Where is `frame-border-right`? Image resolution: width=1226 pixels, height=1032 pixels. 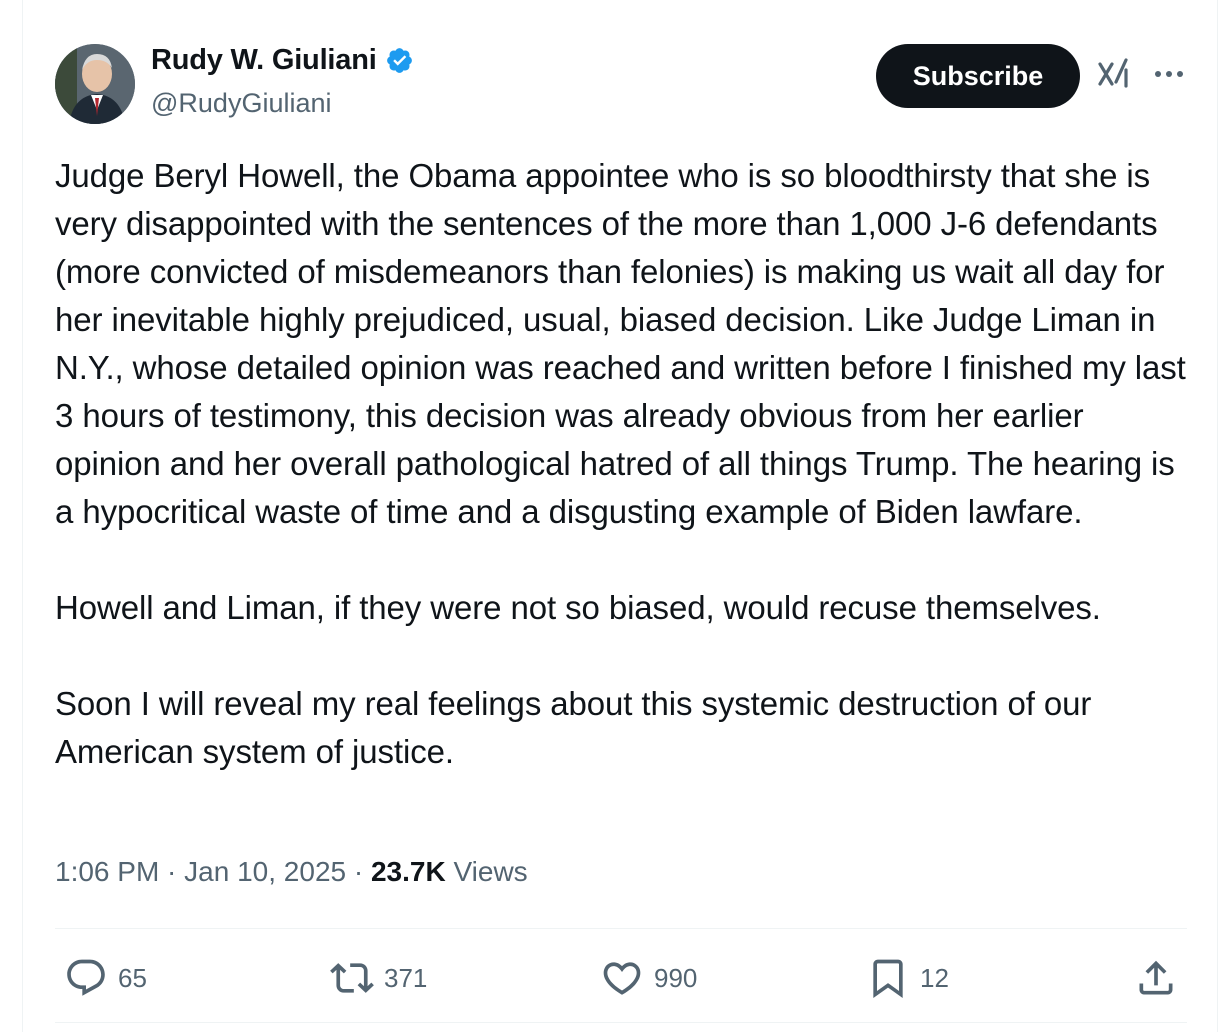 frame-border-right is located at coordinates (1217, 516).